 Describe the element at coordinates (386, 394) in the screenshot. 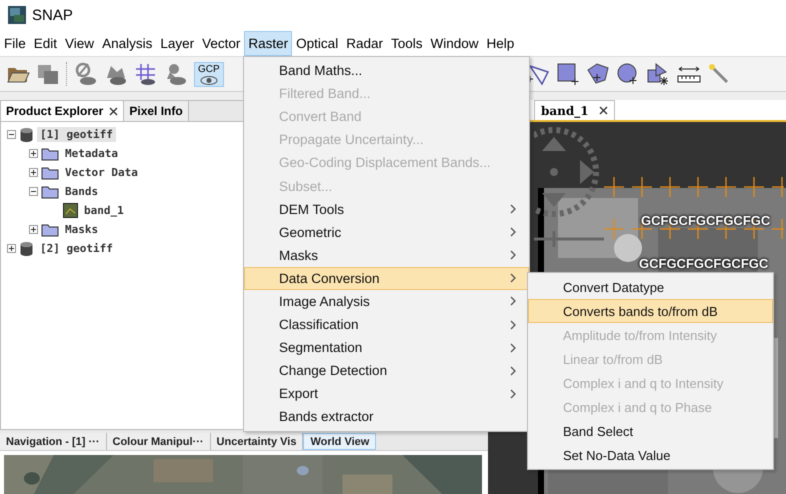

I see `menu-item: Export` at that location.